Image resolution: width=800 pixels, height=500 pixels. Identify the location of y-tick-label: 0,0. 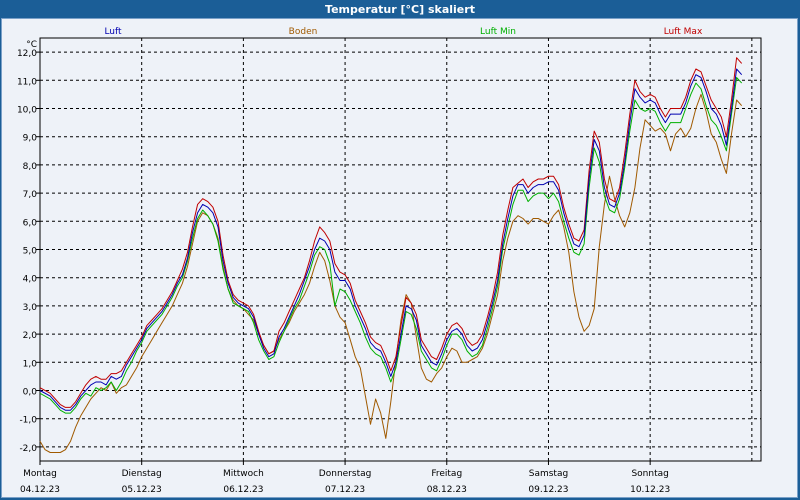
(30, 393).